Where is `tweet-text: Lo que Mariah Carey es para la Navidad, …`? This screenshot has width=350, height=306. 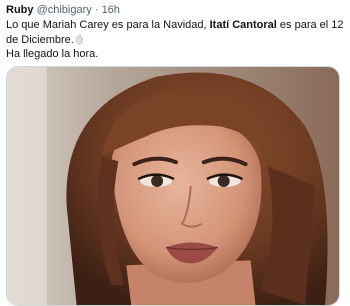
tweet-text: Lo que Mariah Carey es para la Navidad, … is located at coordinates (175, 40).